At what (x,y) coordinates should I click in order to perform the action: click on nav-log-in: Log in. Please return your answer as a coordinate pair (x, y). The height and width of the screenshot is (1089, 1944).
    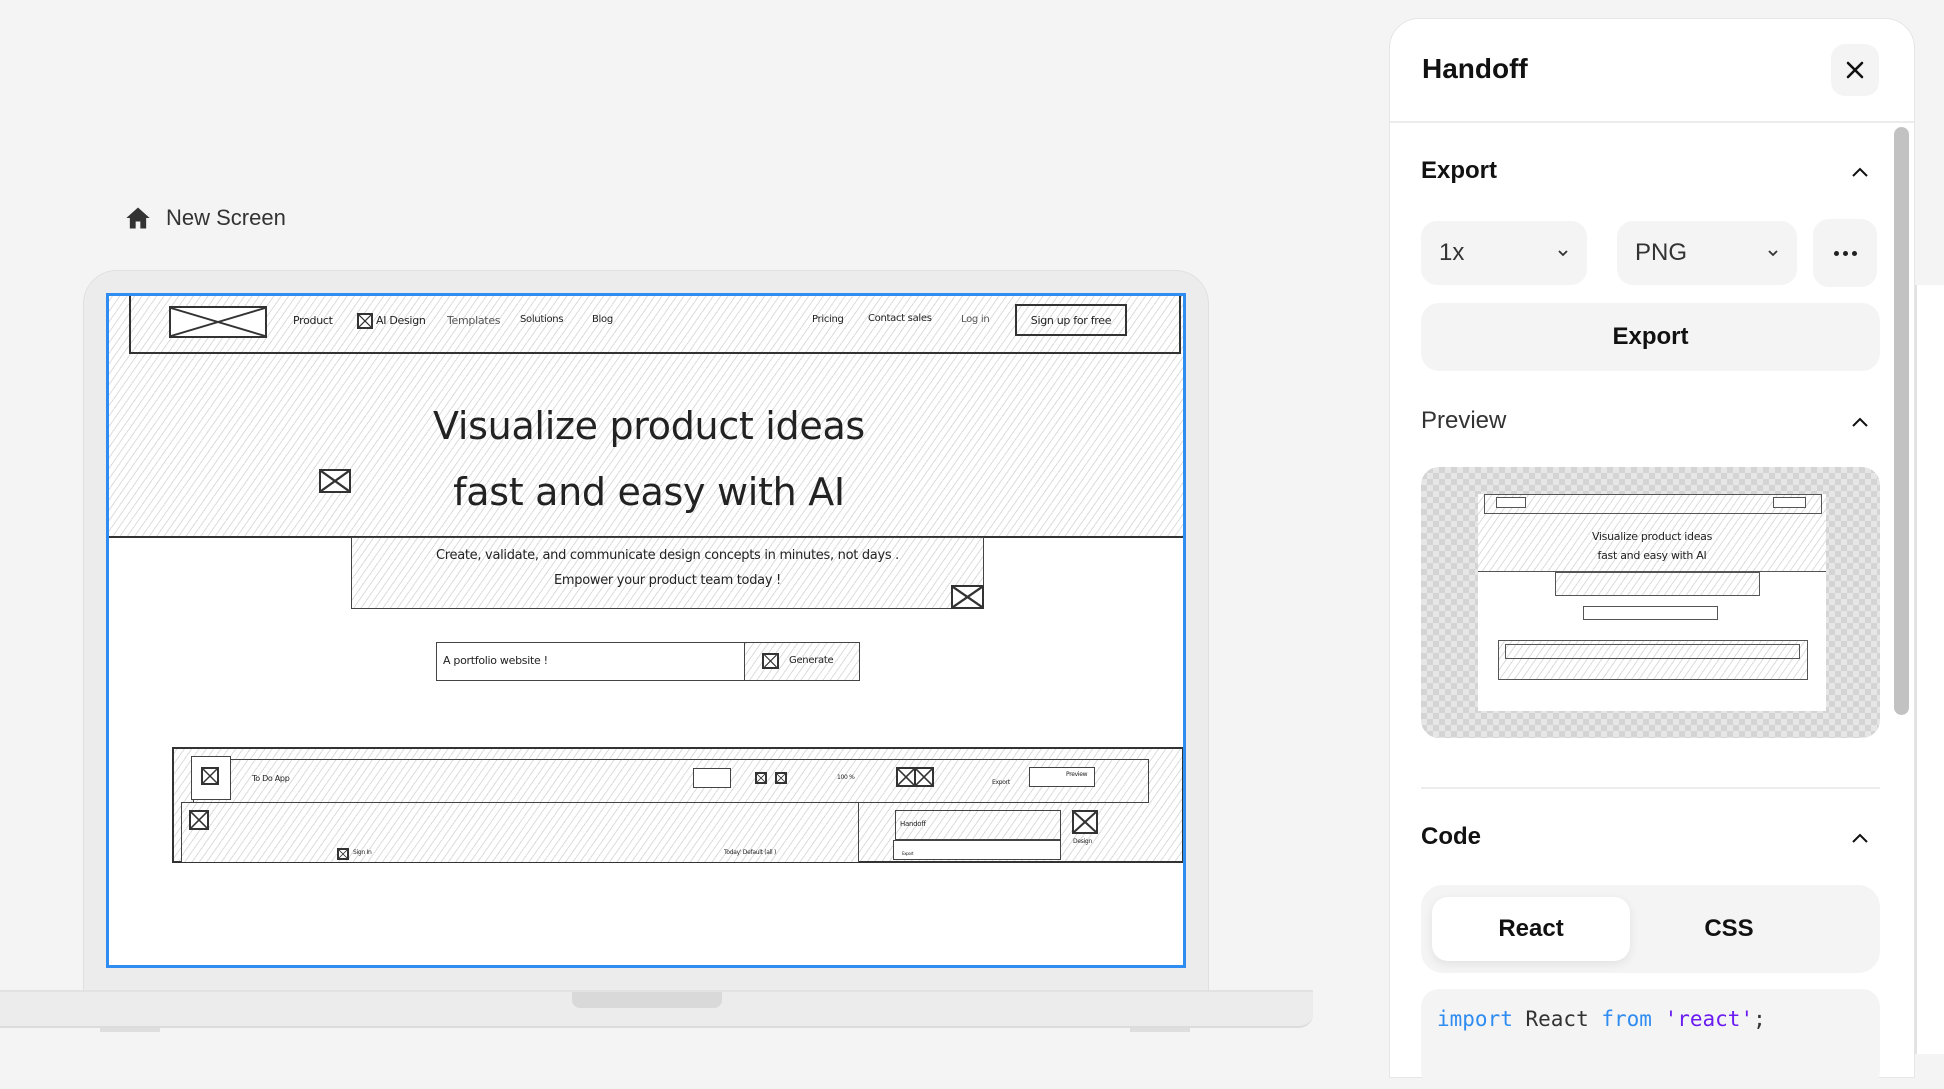
    Looking at the image, I should click on (975, 319).